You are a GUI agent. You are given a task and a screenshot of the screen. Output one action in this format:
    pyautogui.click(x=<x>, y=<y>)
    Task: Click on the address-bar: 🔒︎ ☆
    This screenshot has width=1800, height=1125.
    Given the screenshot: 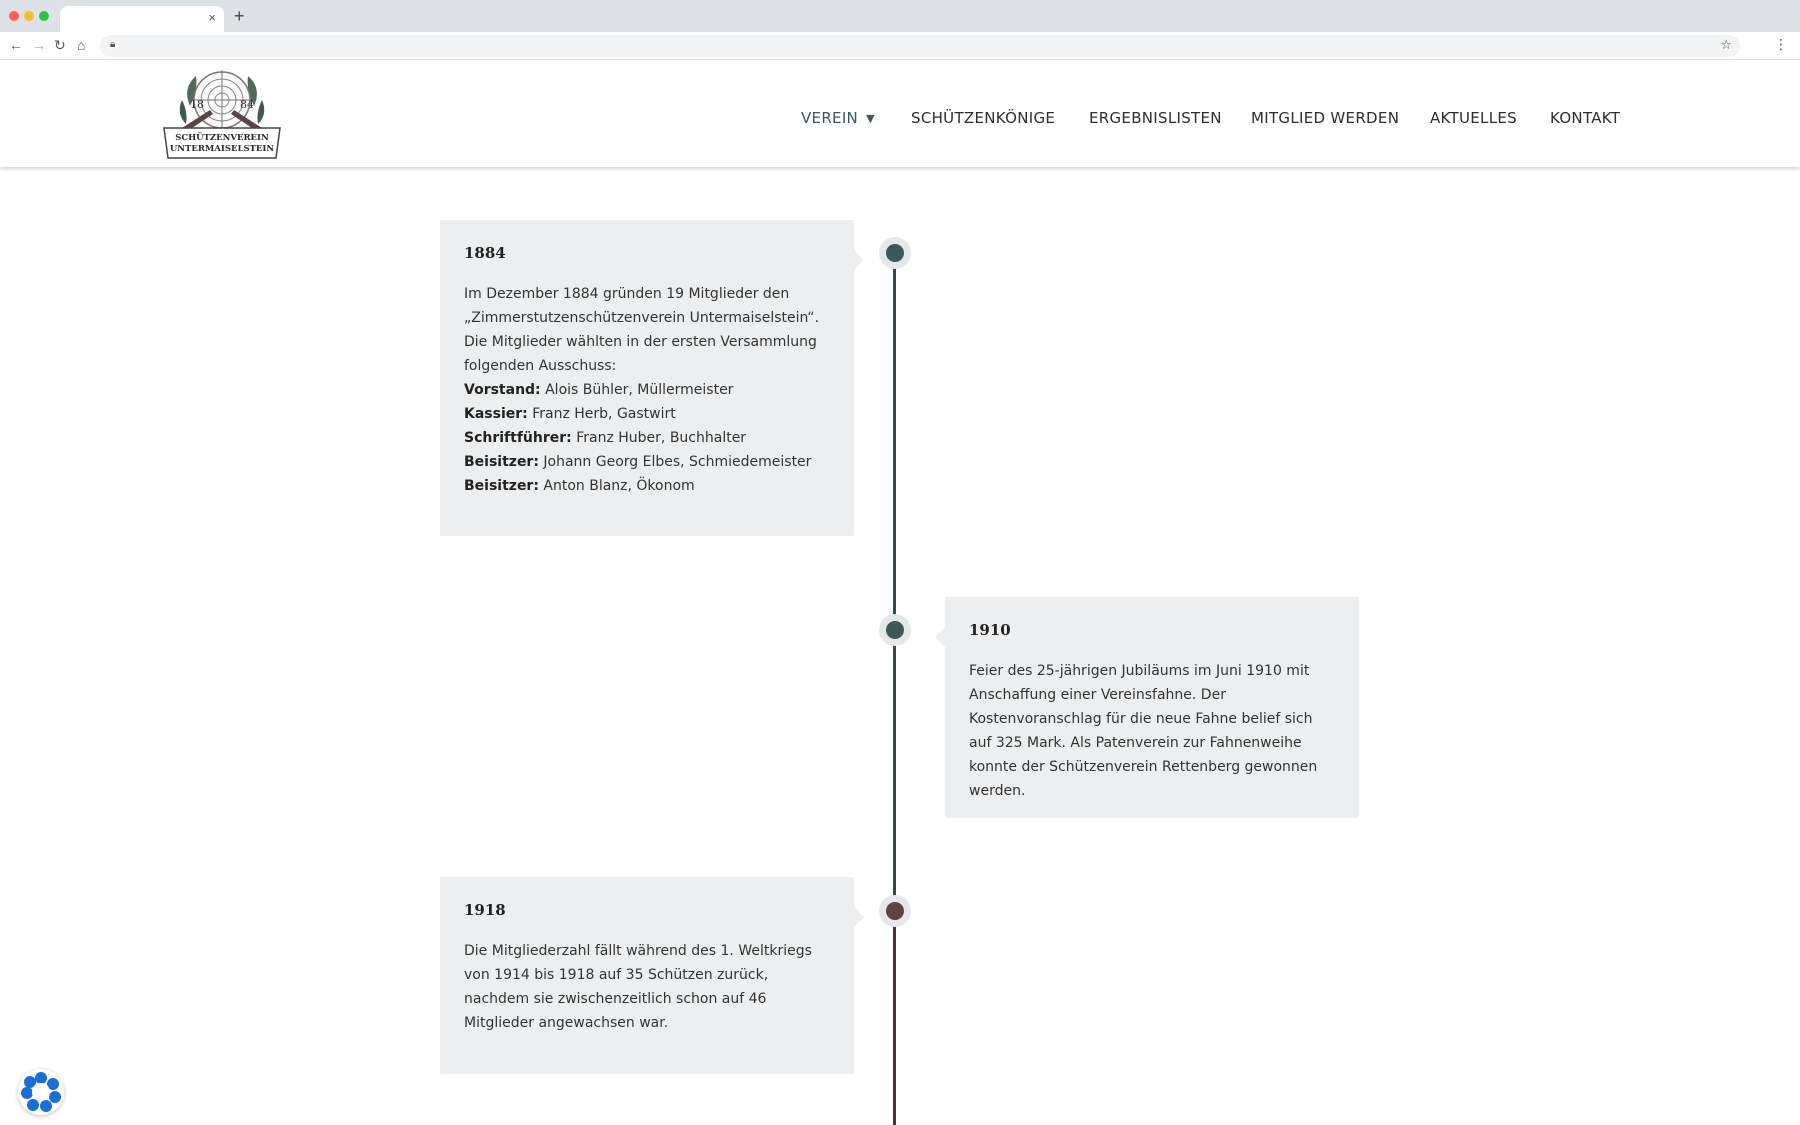 What is the action you would take?
    pyautogui.click(x=920, y=46)
    